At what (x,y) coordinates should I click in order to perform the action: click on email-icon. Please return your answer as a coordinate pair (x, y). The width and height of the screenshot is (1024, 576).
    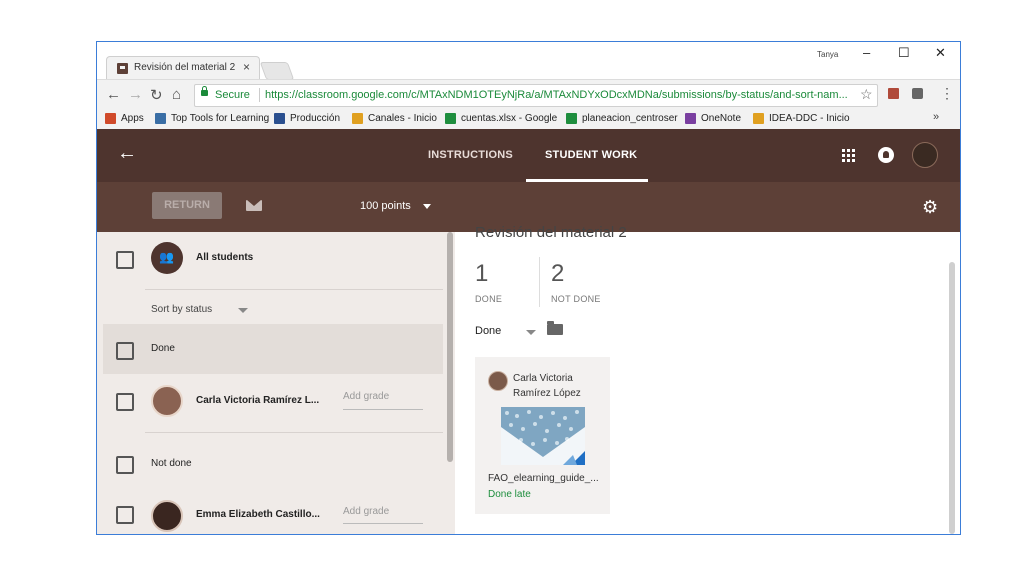
    Looking at the image, I should click on (254, 205).